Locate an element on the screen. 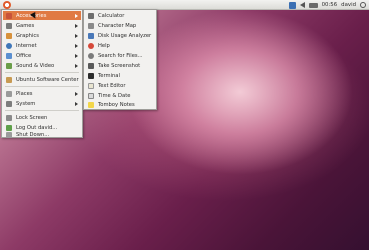  menu-item-label: Lock Screen is located at coordinates (32, 117).